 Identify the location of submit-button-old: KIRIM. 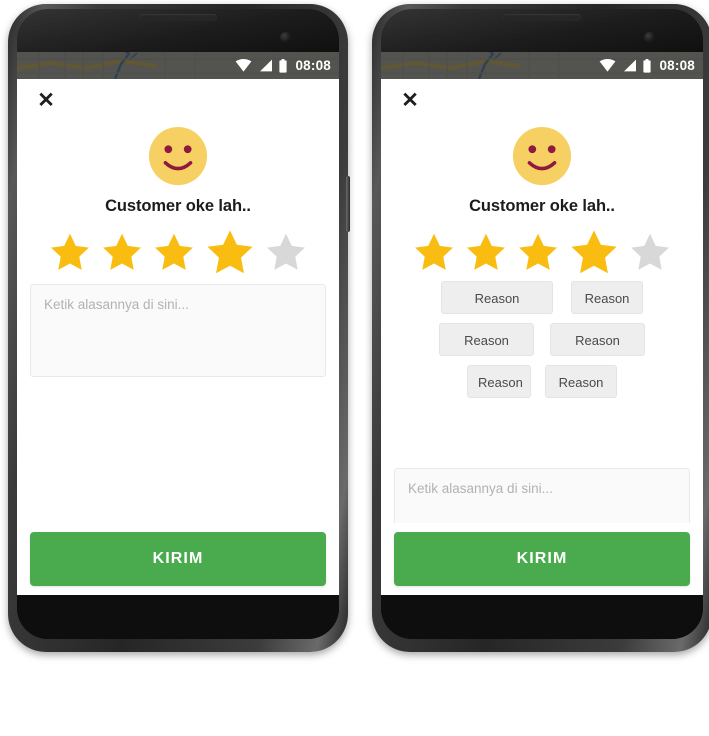
(178, 559).